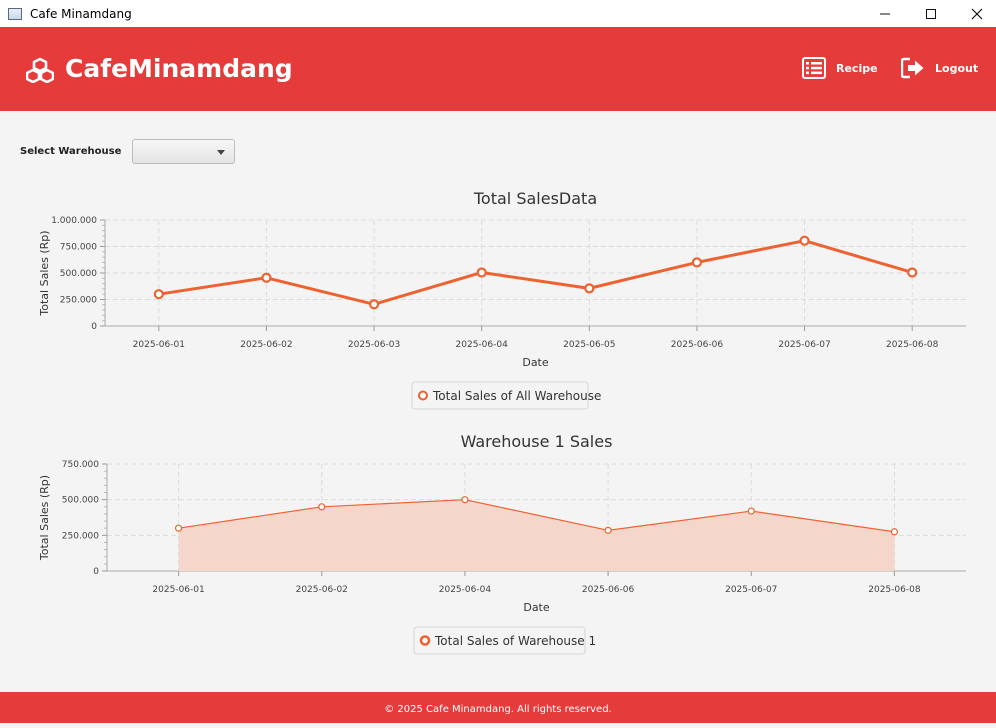  I want to click on area-fill, so click(536, 535).